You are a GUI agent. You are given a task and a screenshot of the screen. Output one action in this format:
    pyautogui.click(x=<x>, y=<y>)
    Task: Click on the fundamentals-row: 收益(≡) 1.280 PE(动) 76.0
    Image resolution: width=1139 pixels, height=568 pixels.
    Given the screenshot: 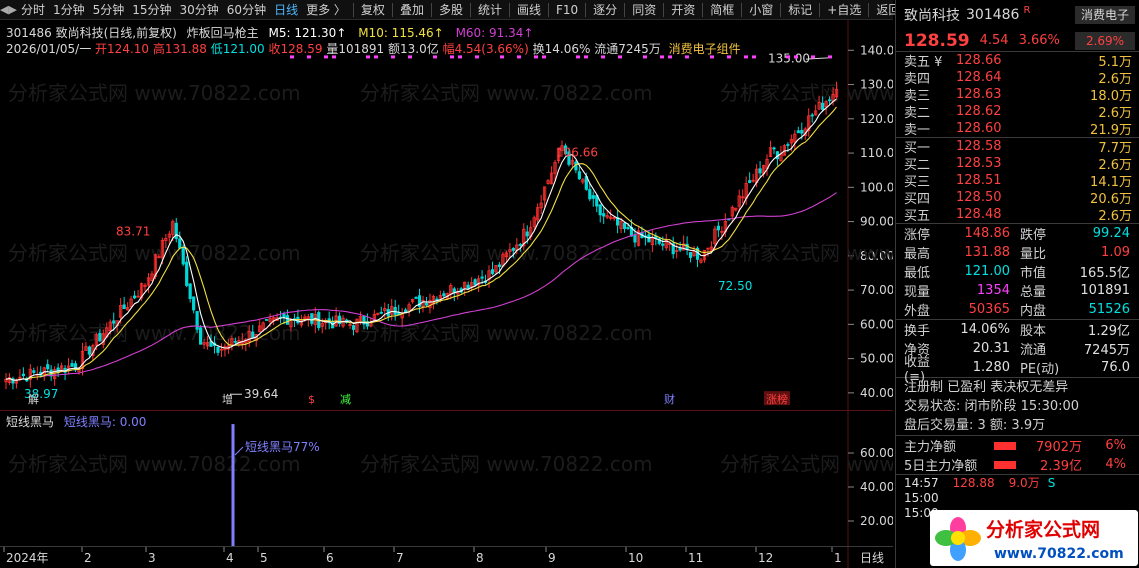 What is the action you would take?
    pyautogui.click(x=1017, y=370)
    